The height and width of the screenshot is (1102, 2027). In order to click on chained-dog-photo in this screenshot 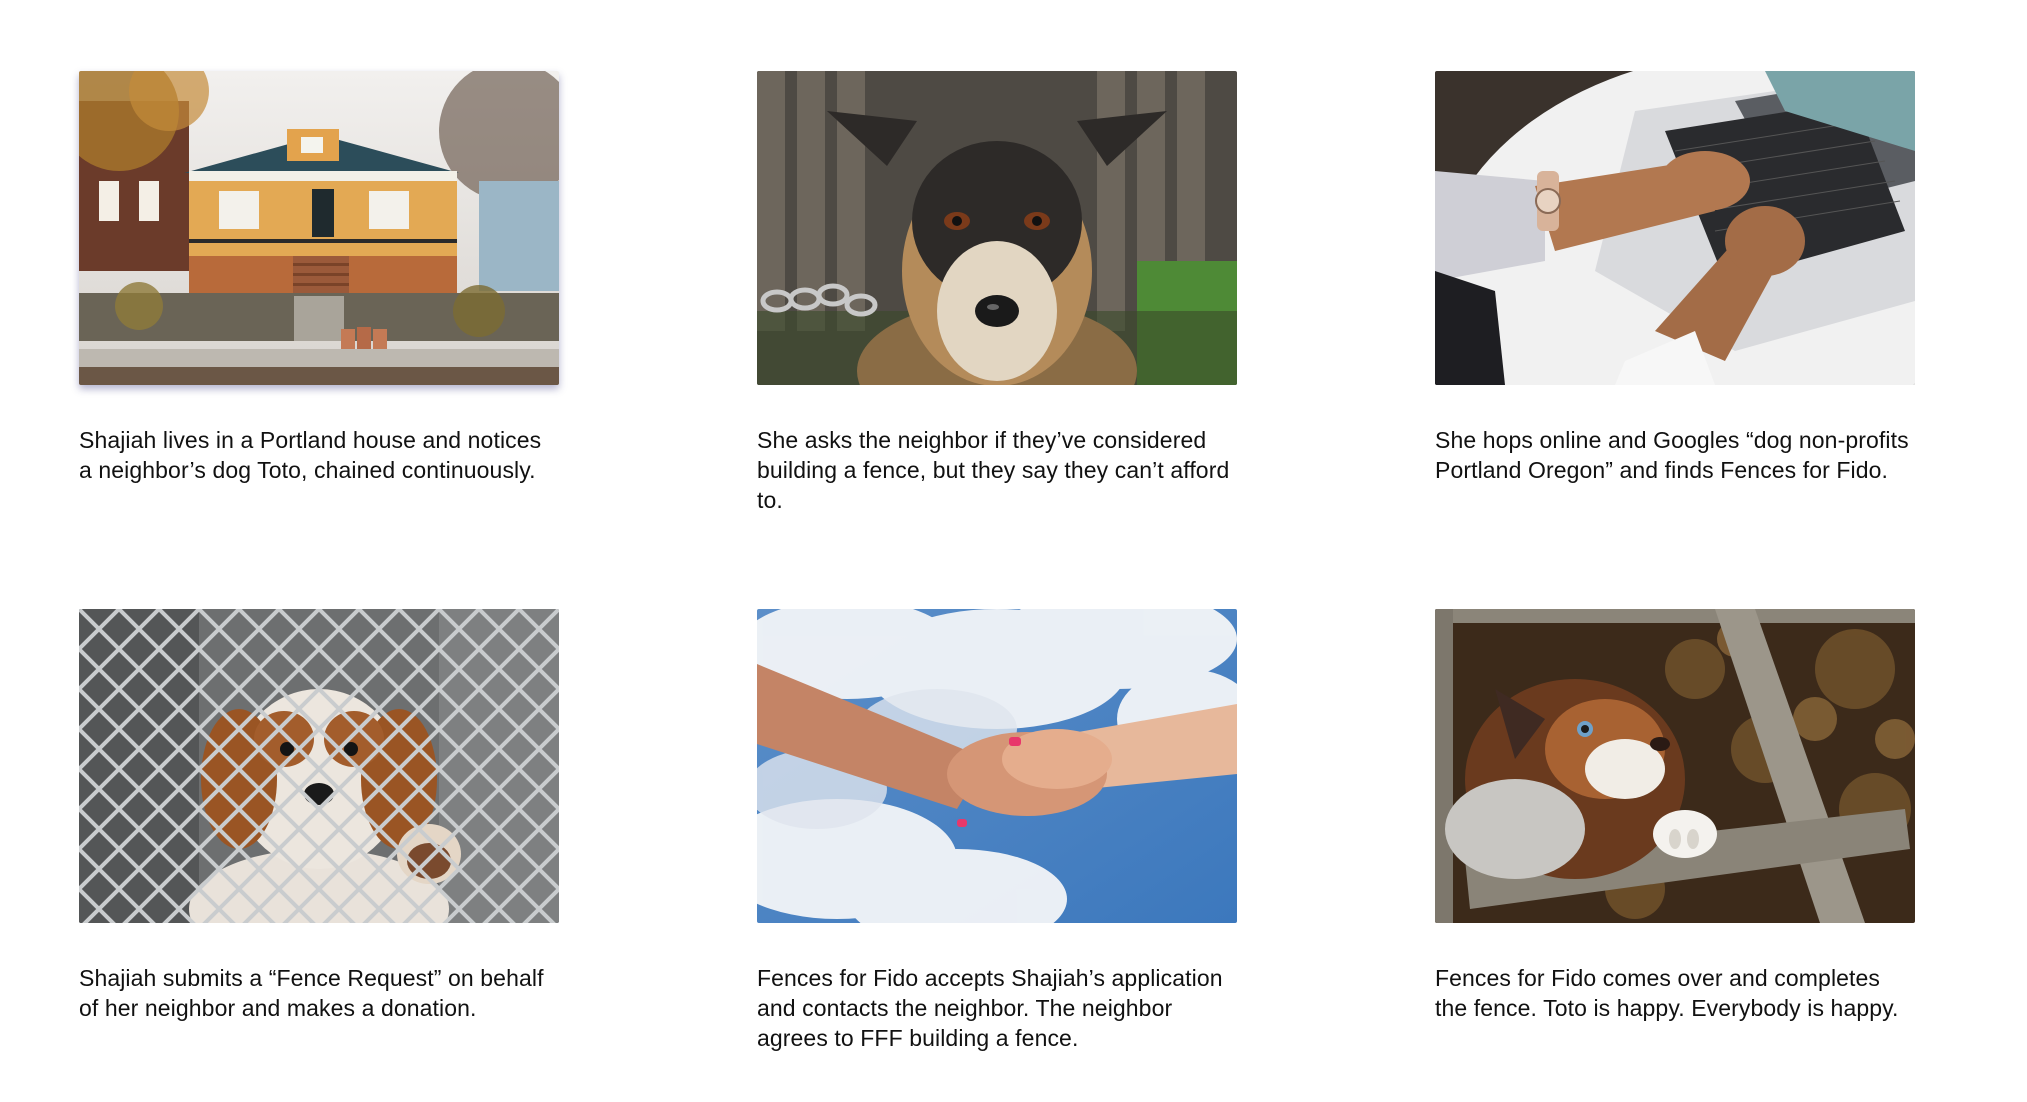, I will do `click(997, 228)`.